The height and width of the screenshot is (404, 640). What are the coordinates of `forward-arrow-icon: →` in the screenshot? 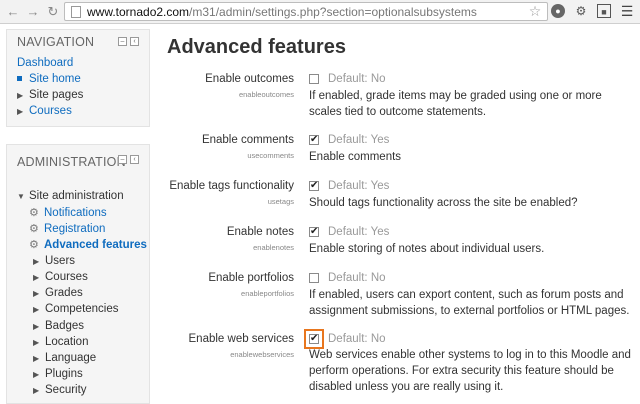 It's located at (33, 11).